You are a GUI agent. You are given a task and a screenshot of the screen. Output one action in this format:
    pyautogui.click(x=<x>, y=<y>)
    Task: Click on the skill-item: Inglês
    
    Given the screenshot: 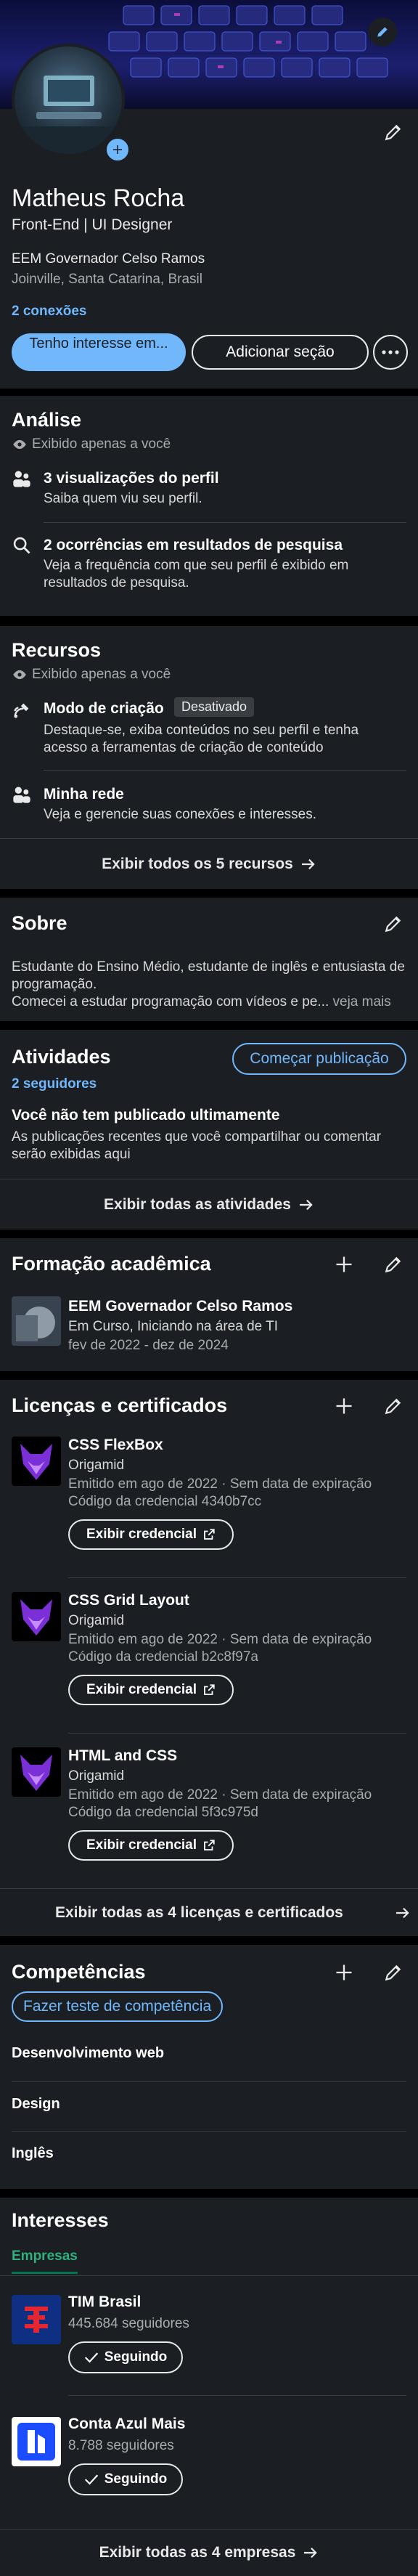 What is the action you would take?
    pyautogui.click(x=33, y=2153)
    